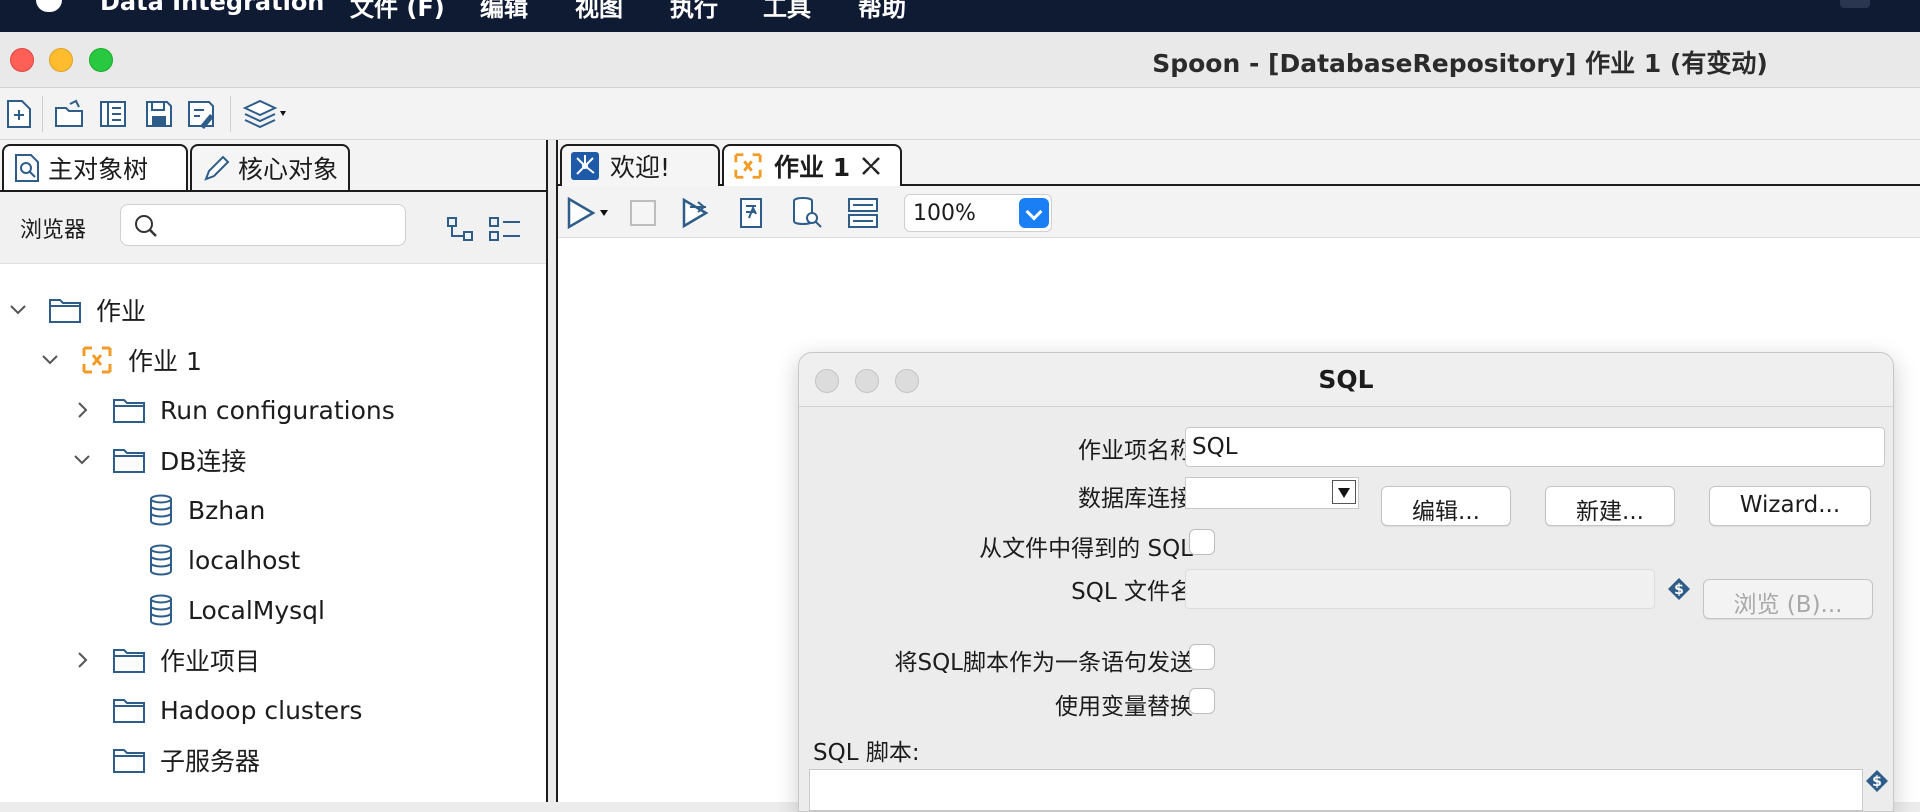 Image resolution: width=1920 pixels, height=812 pixels. Describe the element at coordinates (640, 167) in the screenshot. I see `tab-welcome-label: 欢迎!` at that location.